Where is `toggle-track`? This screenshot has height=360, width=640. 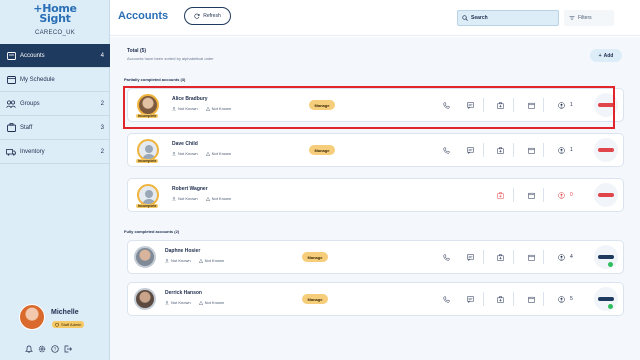
toggle-track is located at coordinates (606, 195).